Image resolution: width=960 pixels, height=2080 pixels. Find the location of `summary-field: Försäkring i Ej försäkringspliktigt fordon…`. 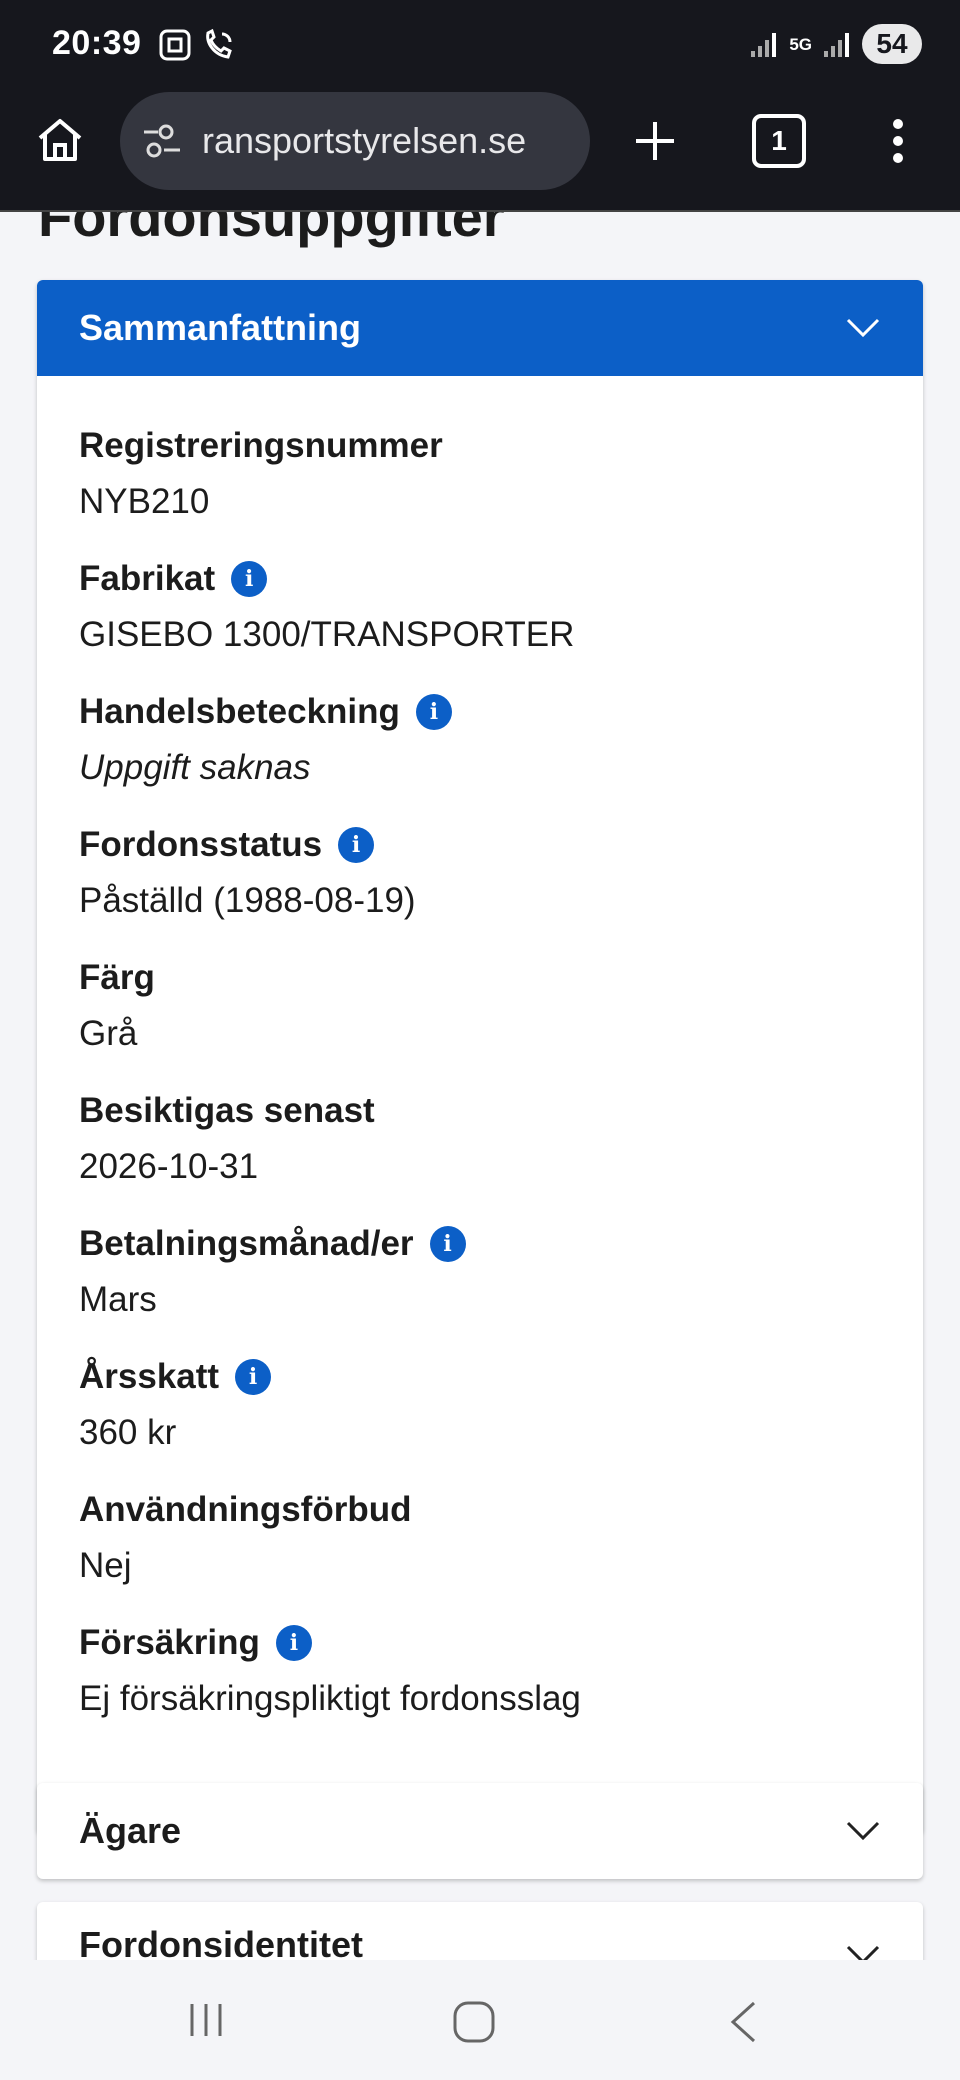

summary-field: Försäkring i Ej försäkringspliktigt fordon… is located at coordinates (480, 1687).